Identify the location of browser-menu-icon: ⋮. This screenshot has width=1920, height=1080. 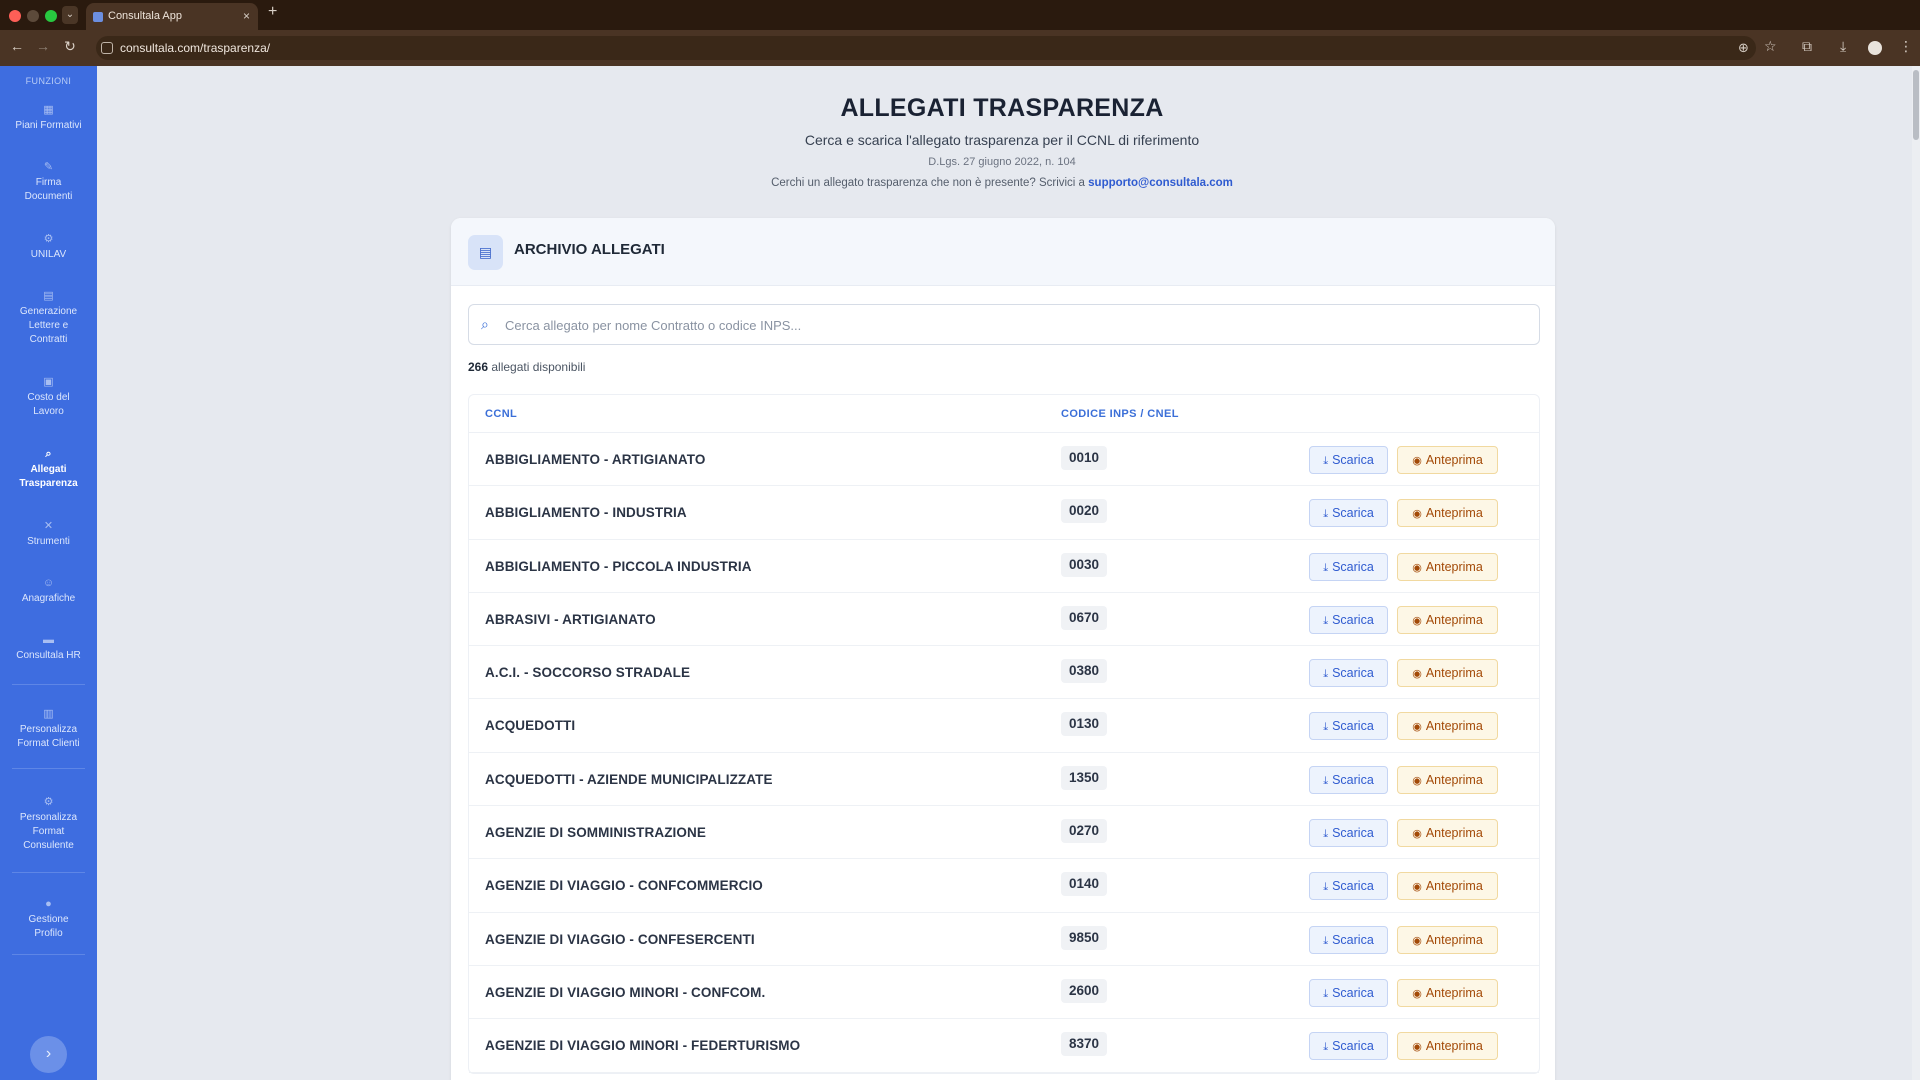
(1906, 46).